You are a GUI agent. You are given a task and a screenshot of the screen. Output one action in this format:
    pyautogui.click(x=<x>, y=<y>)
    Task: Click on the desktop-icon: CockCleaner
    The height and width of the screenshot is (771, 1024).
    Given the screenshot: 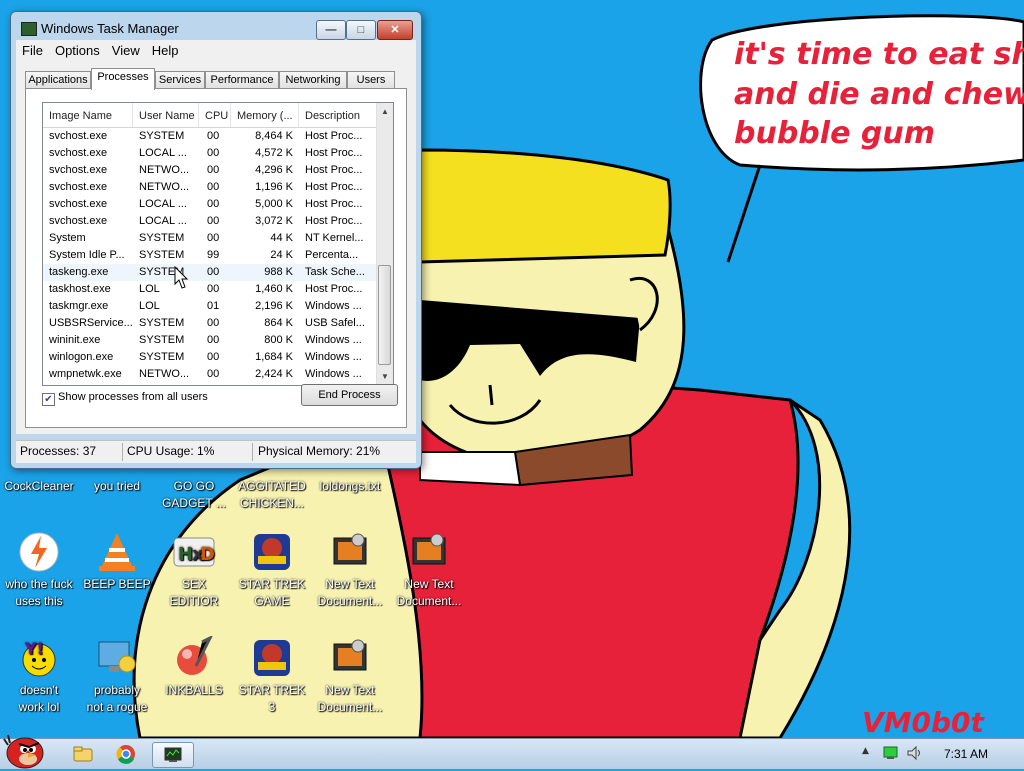 What is the action you would take?
    pyautogui.click(x=39, y=486)
    